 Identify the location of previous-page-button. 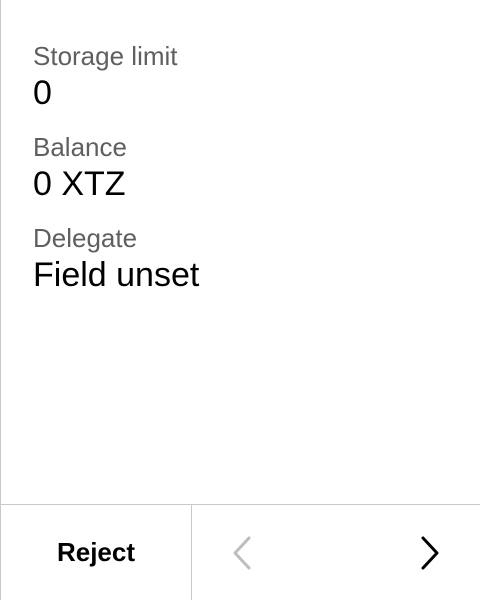
(243, 552).